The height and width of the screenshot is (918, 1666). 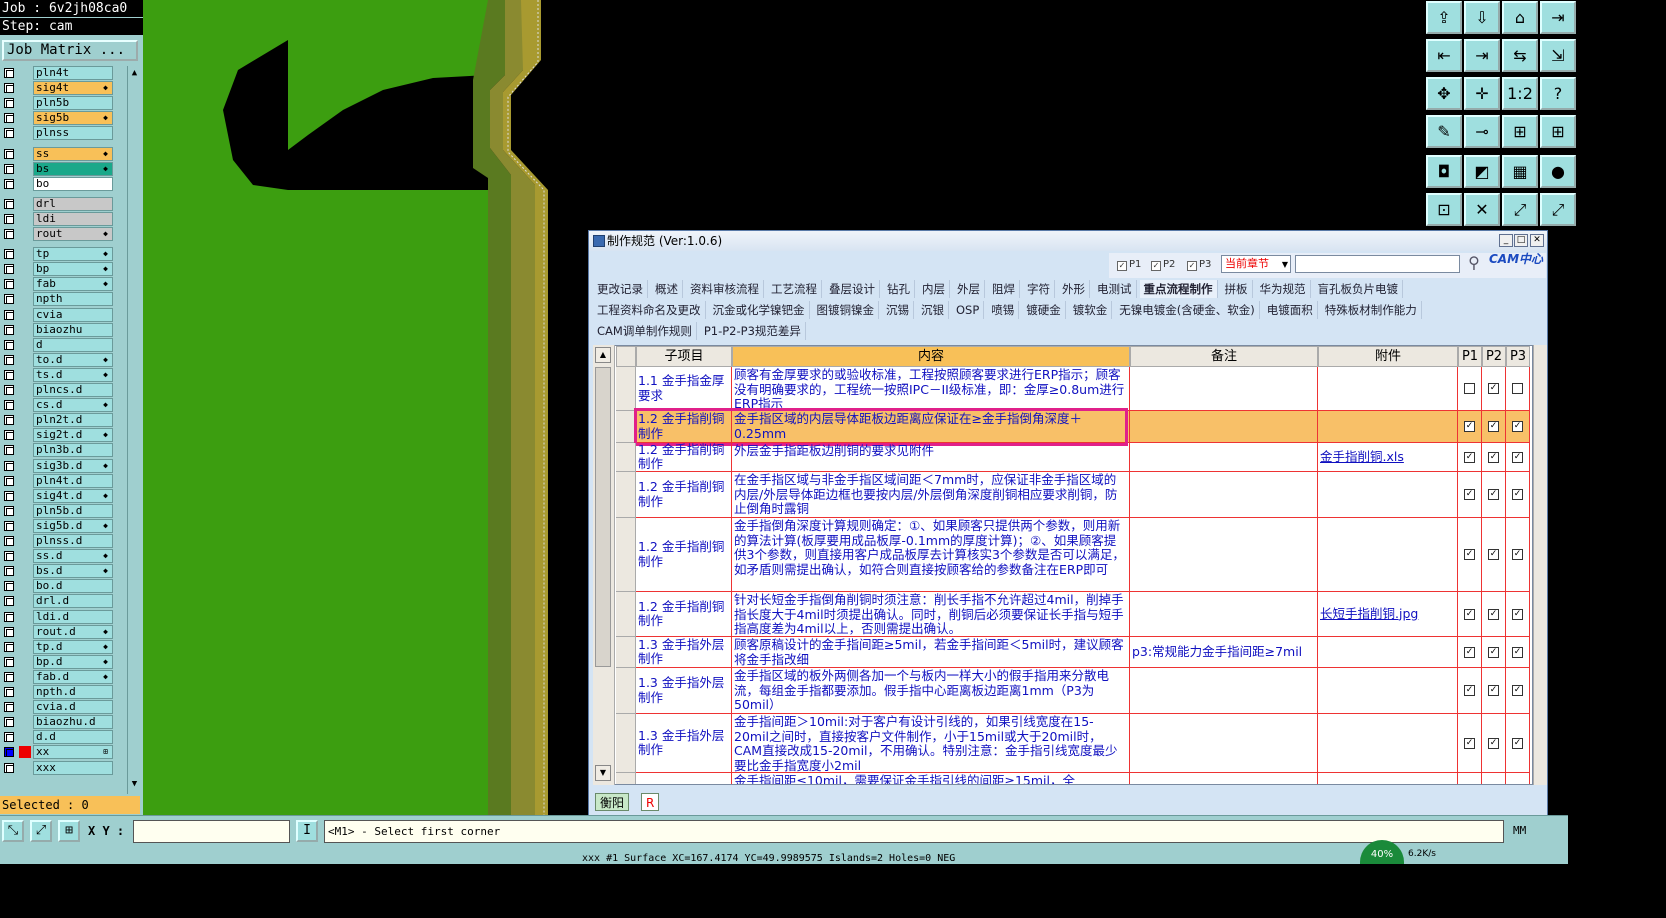 What do you see at coordinates (725, 289) in the screenshot?
I see `tab-item: 资料审核流程` at bounding box center [725, 289].